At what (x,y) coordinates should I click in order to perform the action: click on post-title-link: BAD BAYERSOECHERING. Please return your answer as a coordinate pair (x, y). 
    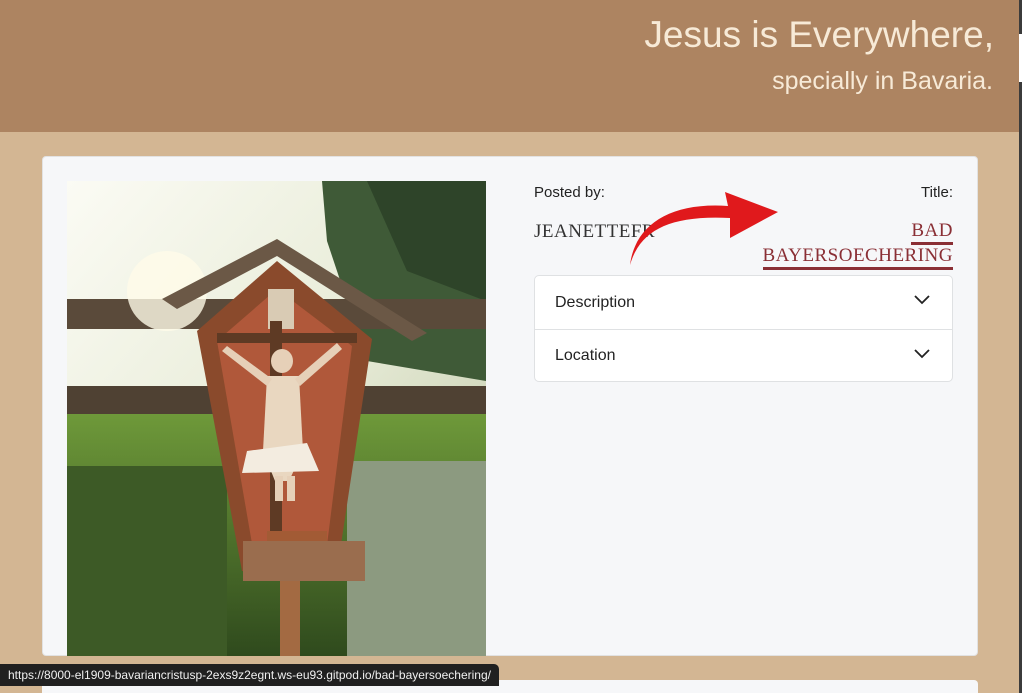
    Looking at the image, I should click on (857, 245).